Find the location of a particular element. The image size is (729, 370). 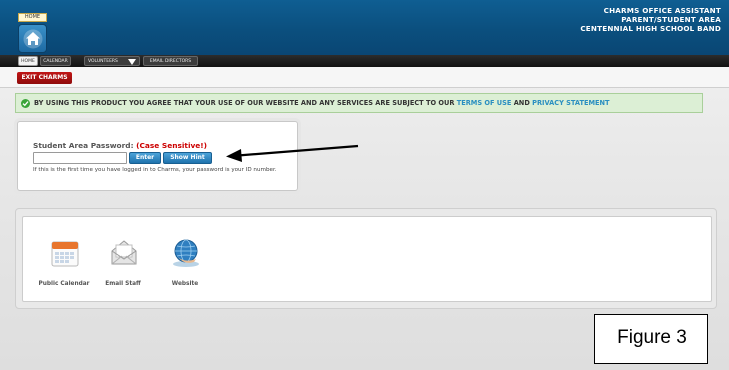

shortcut-public-calendar: Public Calendar is located at coordinates (64, 265).